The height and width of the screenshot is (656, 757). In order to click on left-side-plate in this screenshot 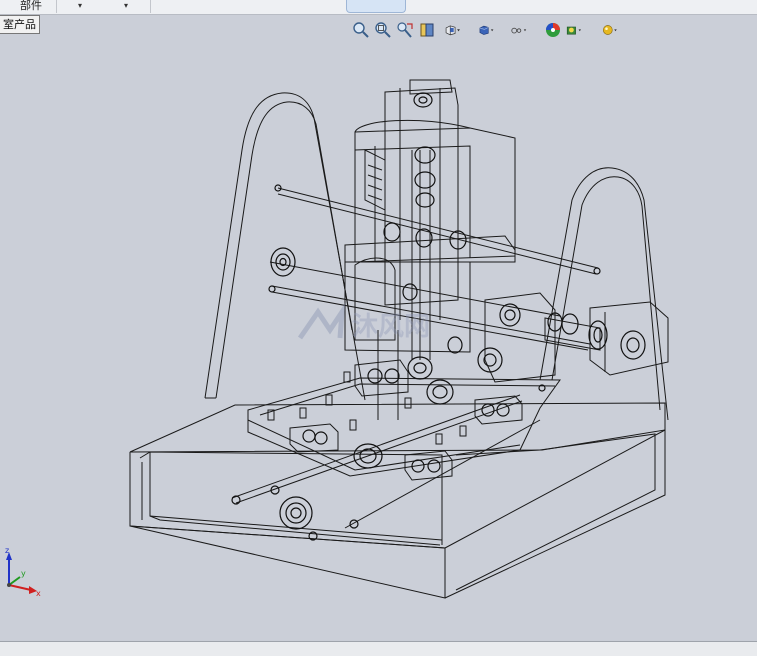, I will do `click(285, 246)`.